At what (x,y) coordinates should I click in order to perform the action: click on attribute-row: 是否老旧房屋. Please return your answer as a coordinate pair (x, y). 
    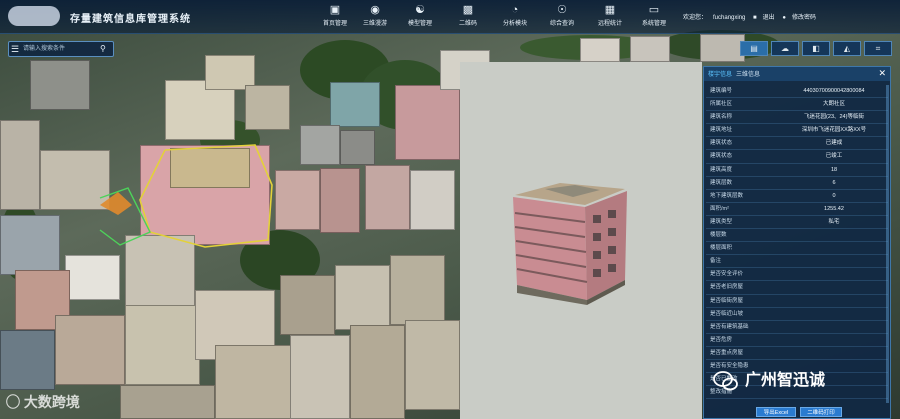
    Looking at the image, I should click on (797, 288).